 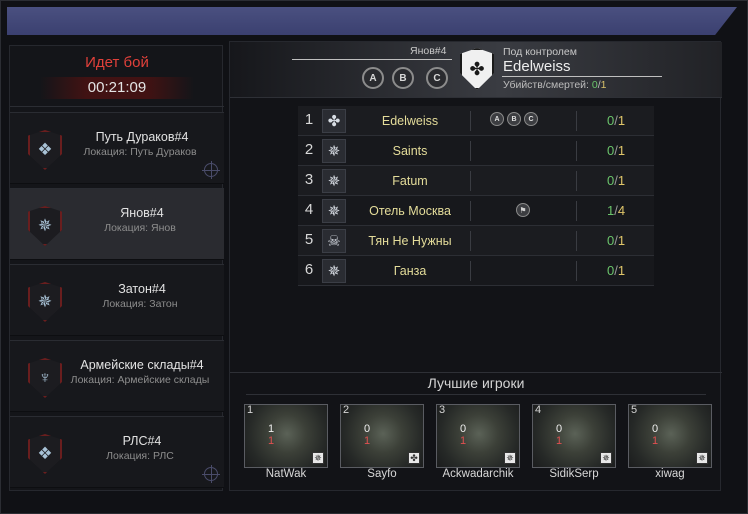 I want to click on best-players-title: Лучшие игроки, so click(x=476, y=383).